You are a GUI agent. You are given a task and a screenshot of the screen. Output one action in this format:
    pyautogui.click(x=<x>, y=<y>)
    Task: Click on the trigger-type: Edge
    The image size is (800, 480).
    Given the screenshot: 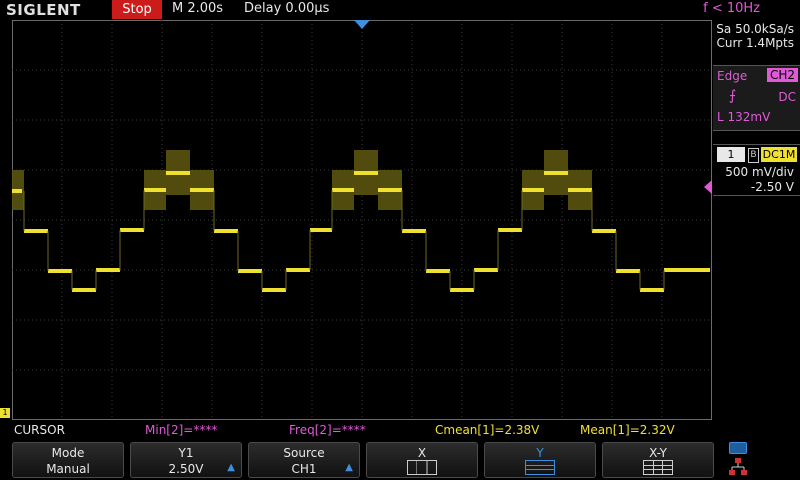 What is the action you would take?
    pyautogui.click(x=732, y=76)
    